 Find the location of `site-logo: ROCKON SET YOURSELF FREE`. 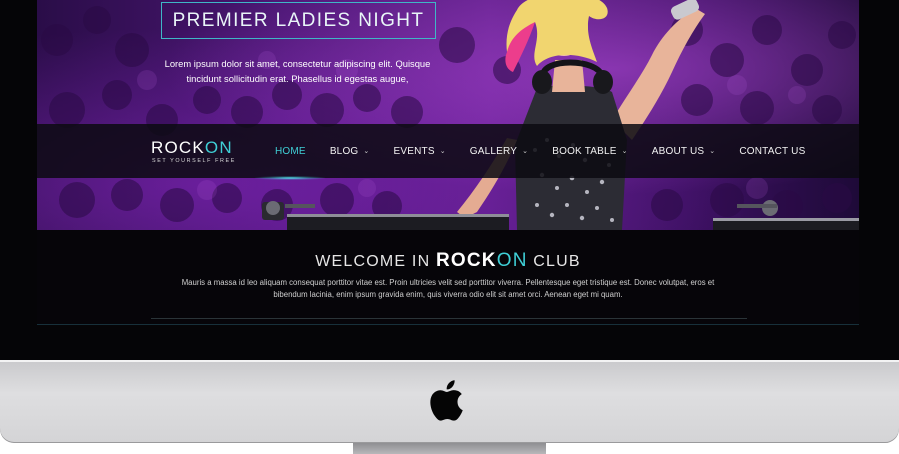

site-logo: ROCKON SET YOURSELF FREE is located at coordinates (201, 153).